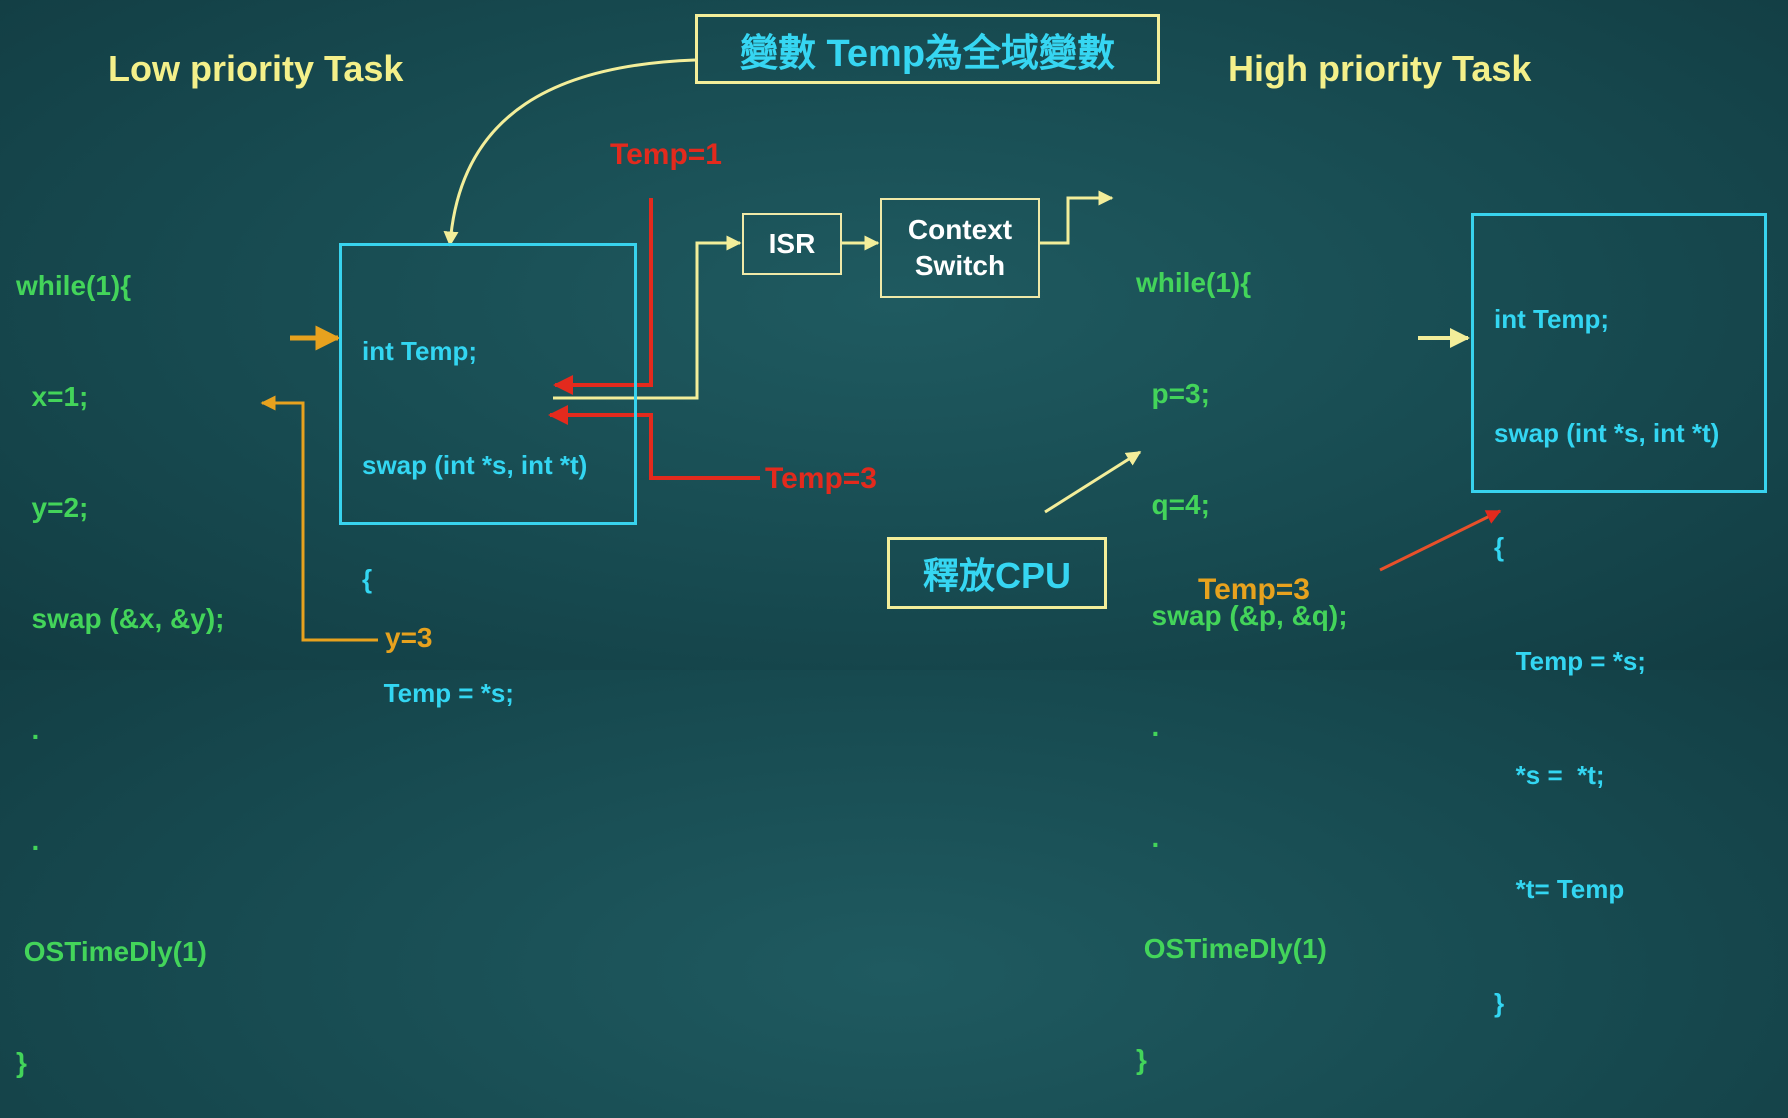 The image size is (1788, 1118). What do you see at coordinates (1077, 217) in the screenshot?
I see `switch-to-high-arrow` at bounding box center [1077, 217].